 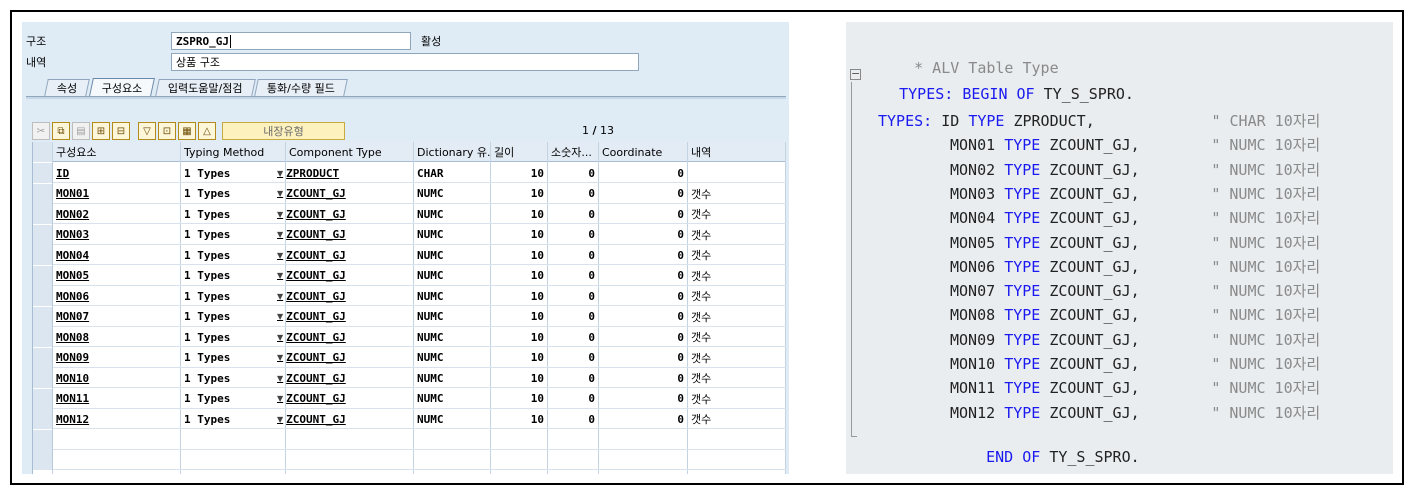 I want to click on tab-input-help-check: 입력도움말/점검, so click(x=205, y=87).